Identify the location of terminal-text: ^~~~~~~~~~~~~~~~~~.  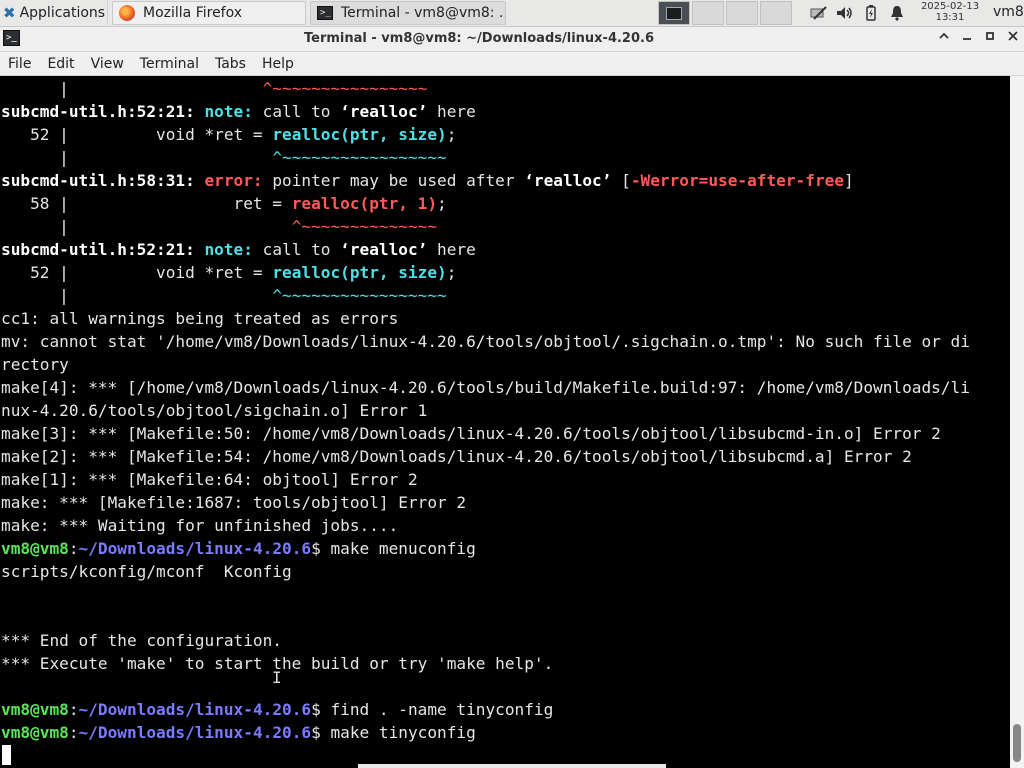
(359, 295).